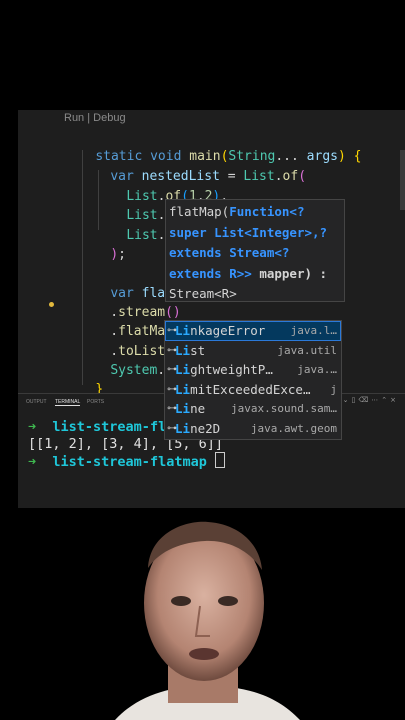  What do you see at coordinates (83, 378) in the screenshot?
I see `code-line-close-main: }` at bounding box center [83, 378].